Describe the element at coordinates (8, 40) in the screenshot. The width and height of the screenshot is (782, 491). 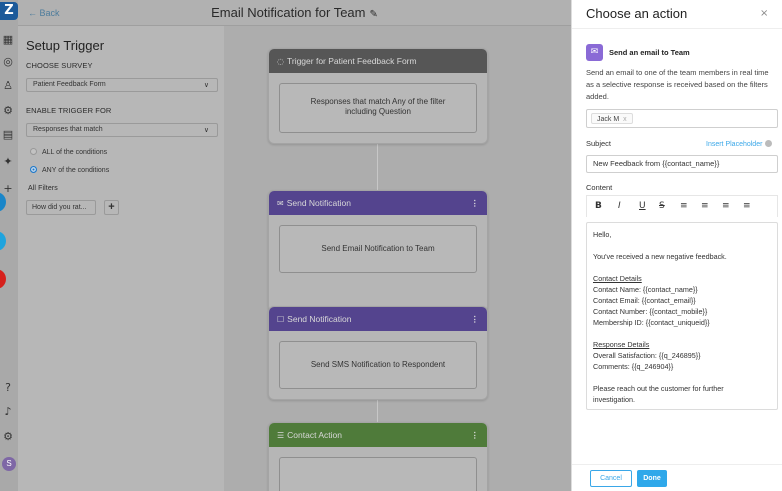
I see `grid-icon: ▦` at that location.